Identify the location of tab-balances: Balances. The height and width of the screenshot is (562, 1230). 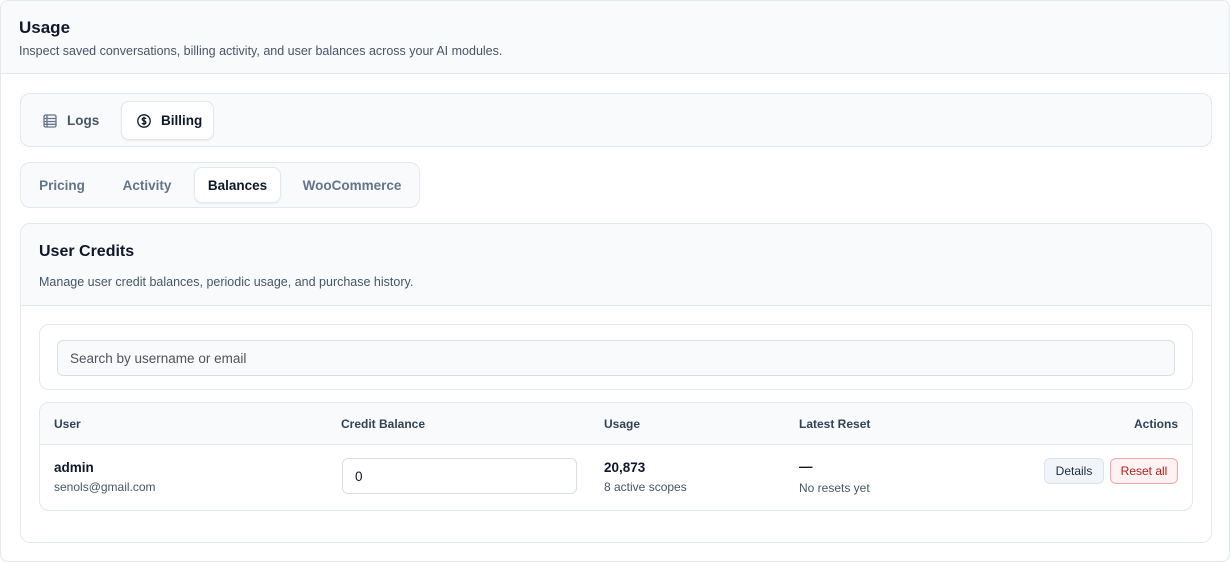
(237, 185).